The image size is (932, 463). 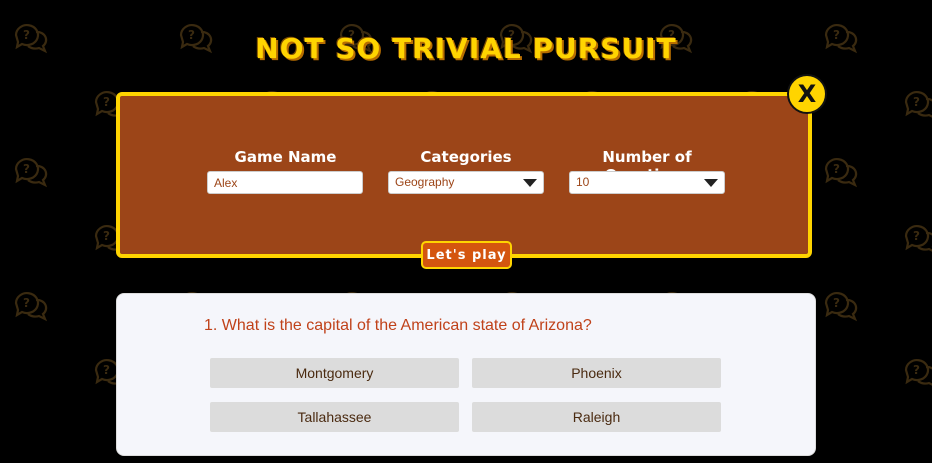 I want to click on lets-play-button: Let's play, so click(x=466, y=255).